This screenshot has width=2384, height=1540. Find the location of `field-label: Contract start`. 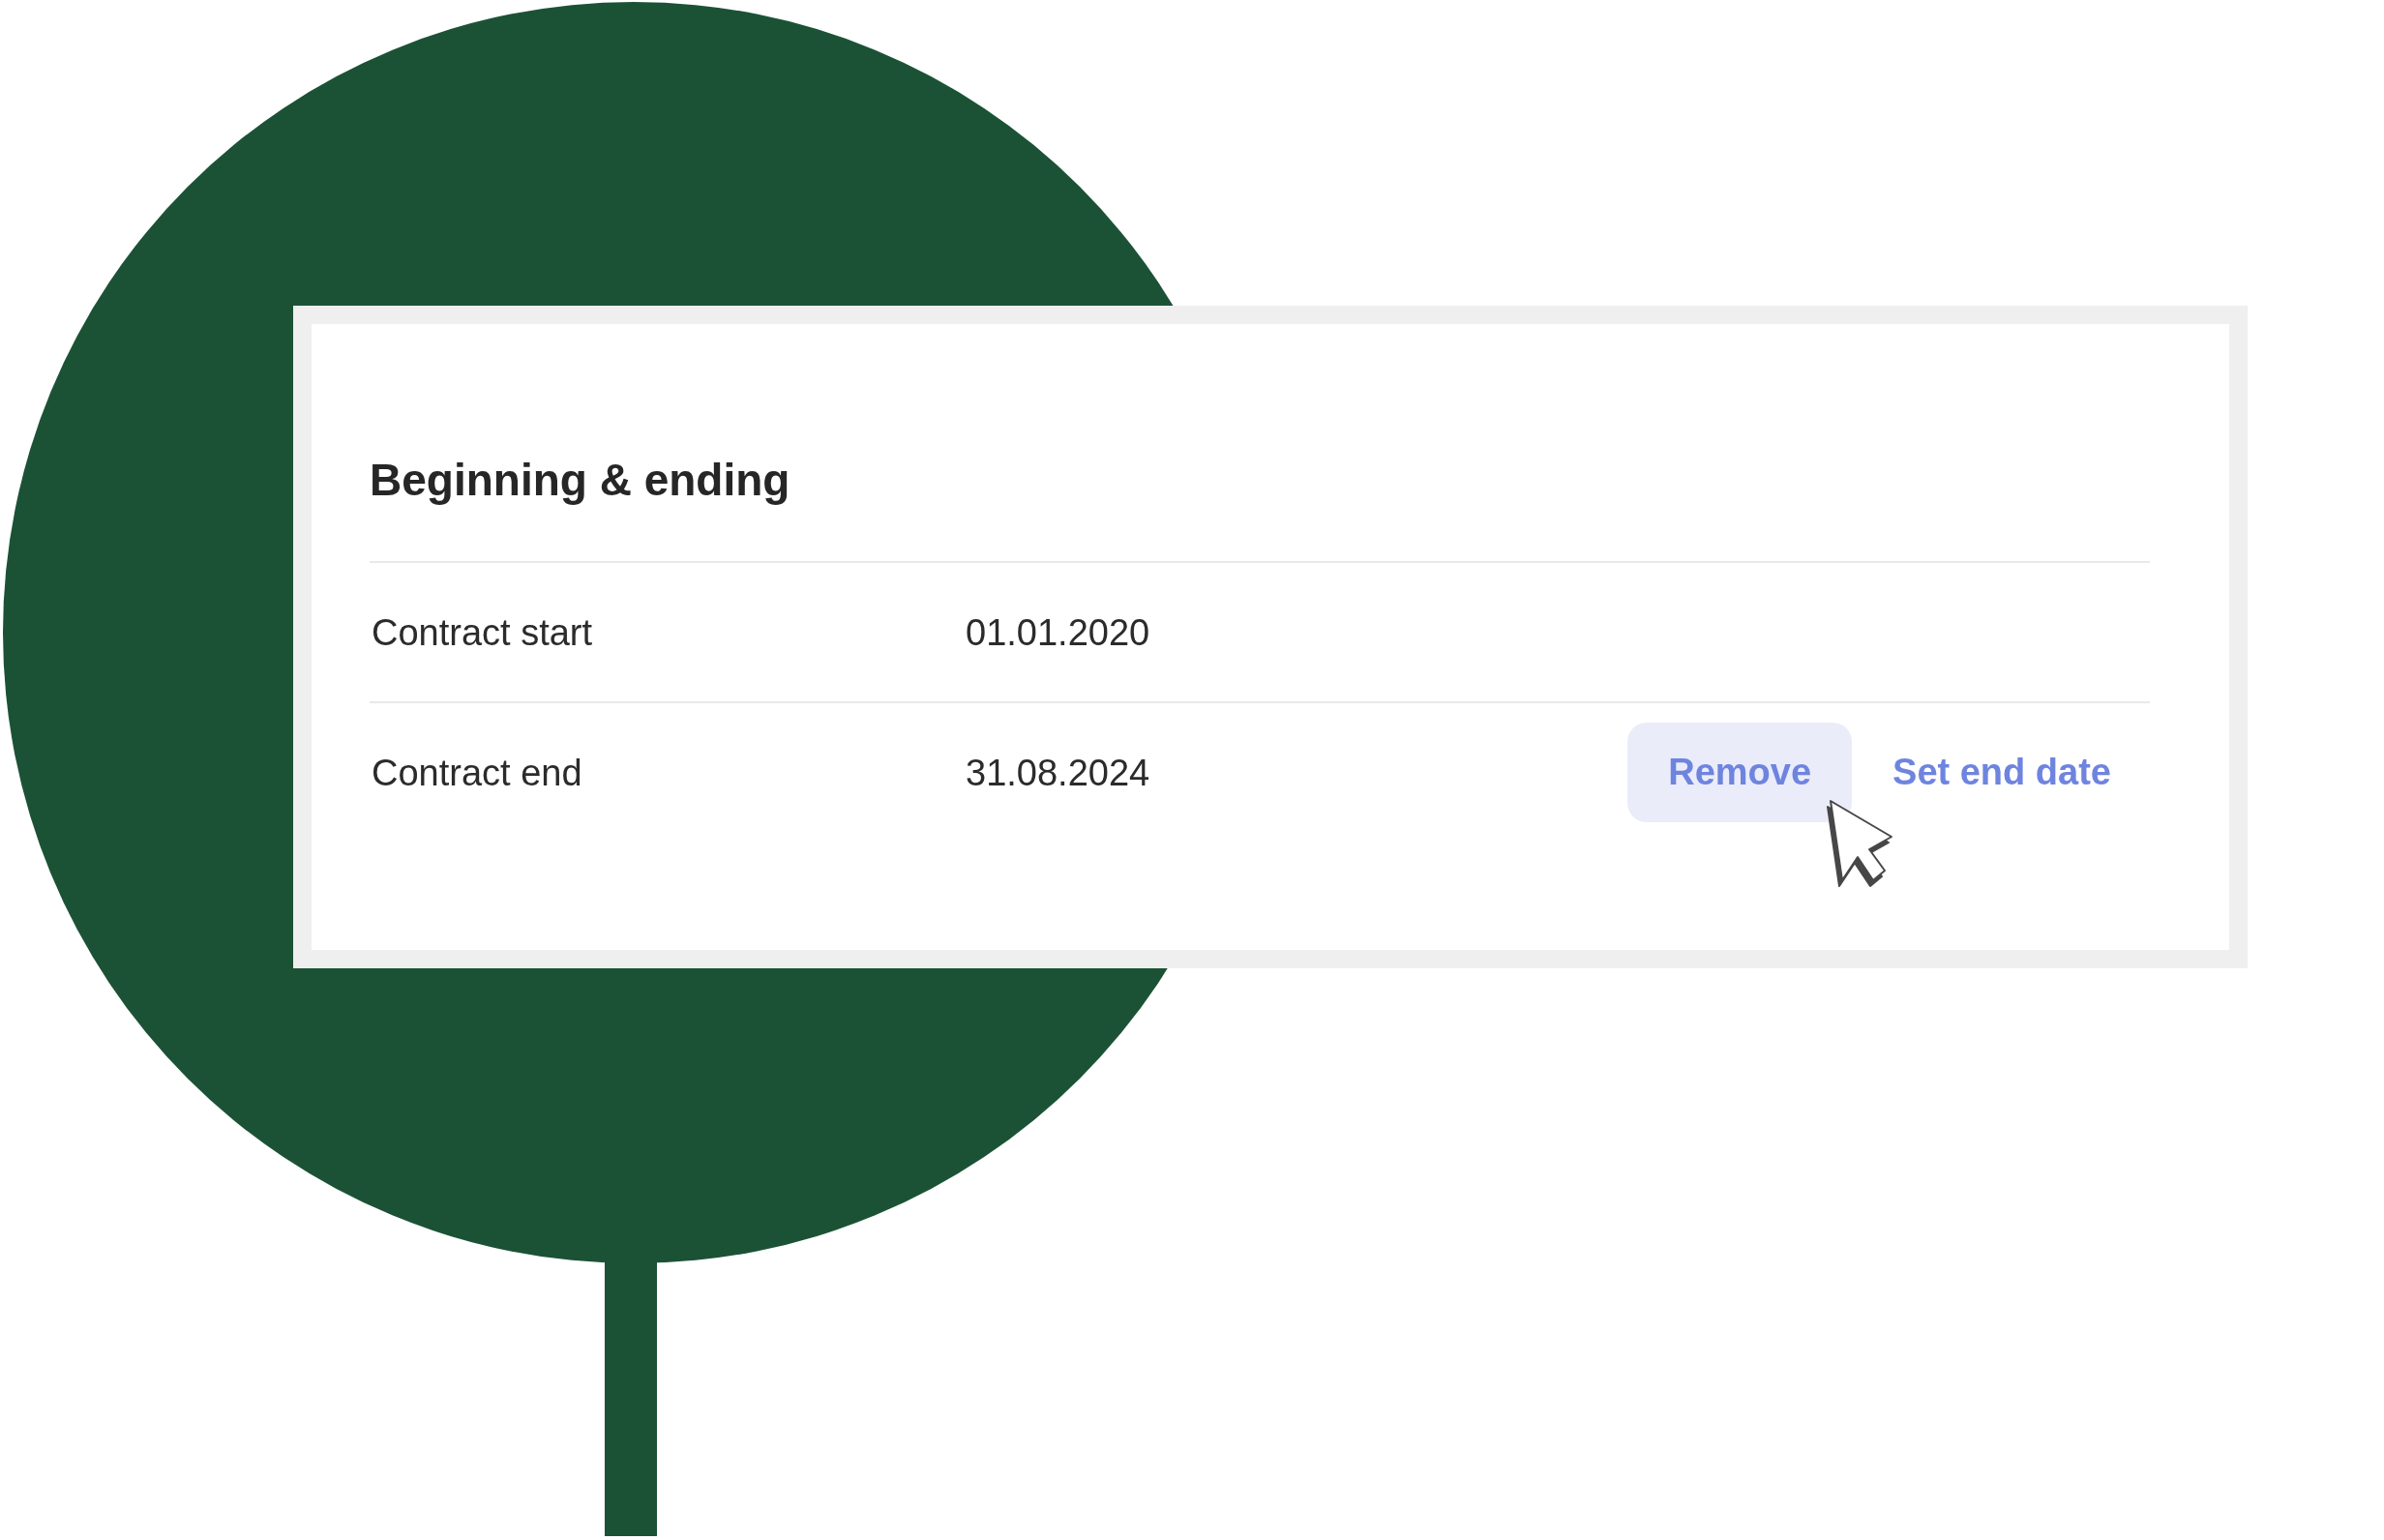

field-label: Contract start is located at coordinates (482, 632).